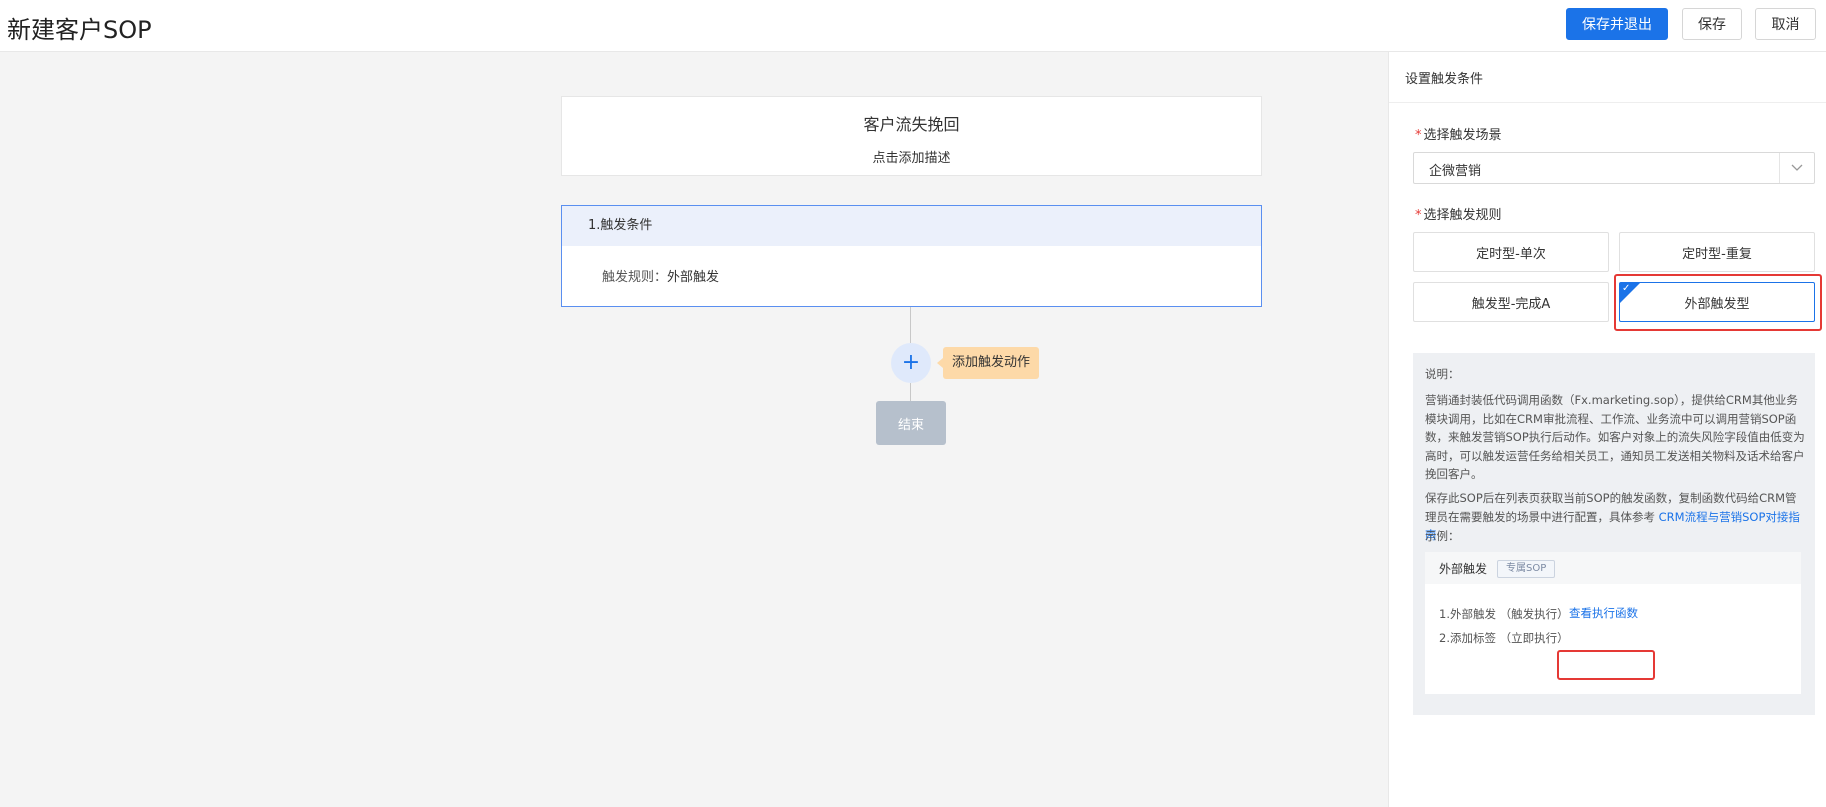 Image resolution: width=1826 pixels, height=807 pixels. What do you see at coordinates (79, 30) in the screenshot?
I see `page-title: 新建客户SOP` at bounding box center [79, 30].